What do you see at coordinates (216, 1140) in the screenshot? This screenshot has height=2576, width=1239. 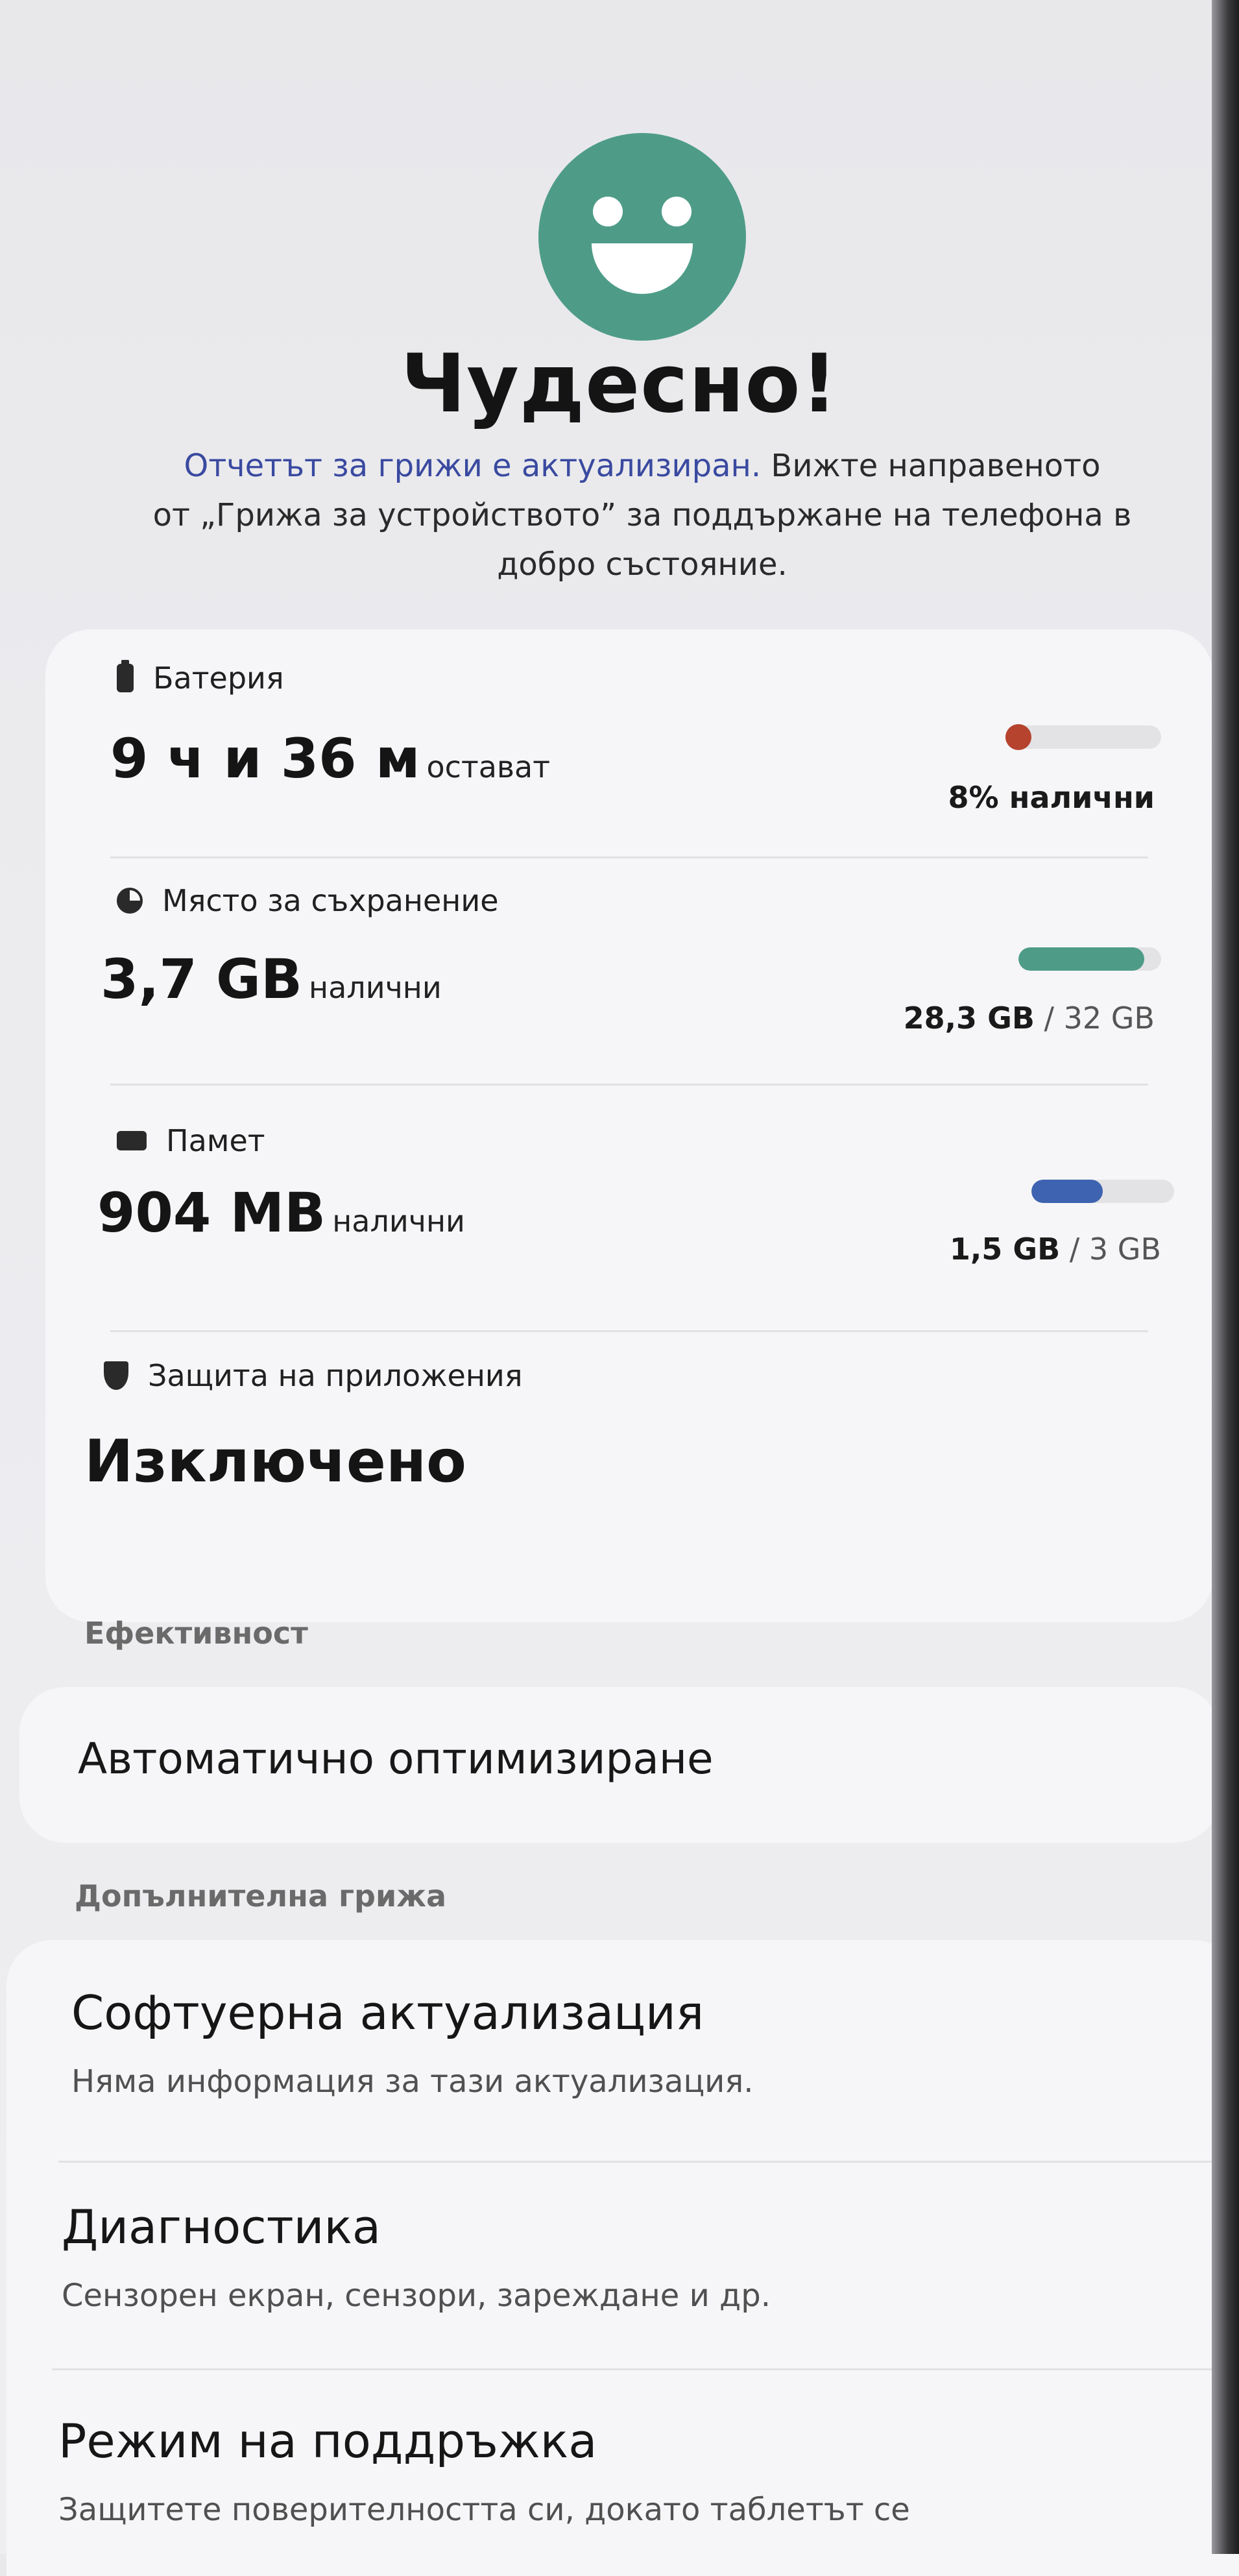 I see `memory-label: Памет` at bounding box center [216, 1140].